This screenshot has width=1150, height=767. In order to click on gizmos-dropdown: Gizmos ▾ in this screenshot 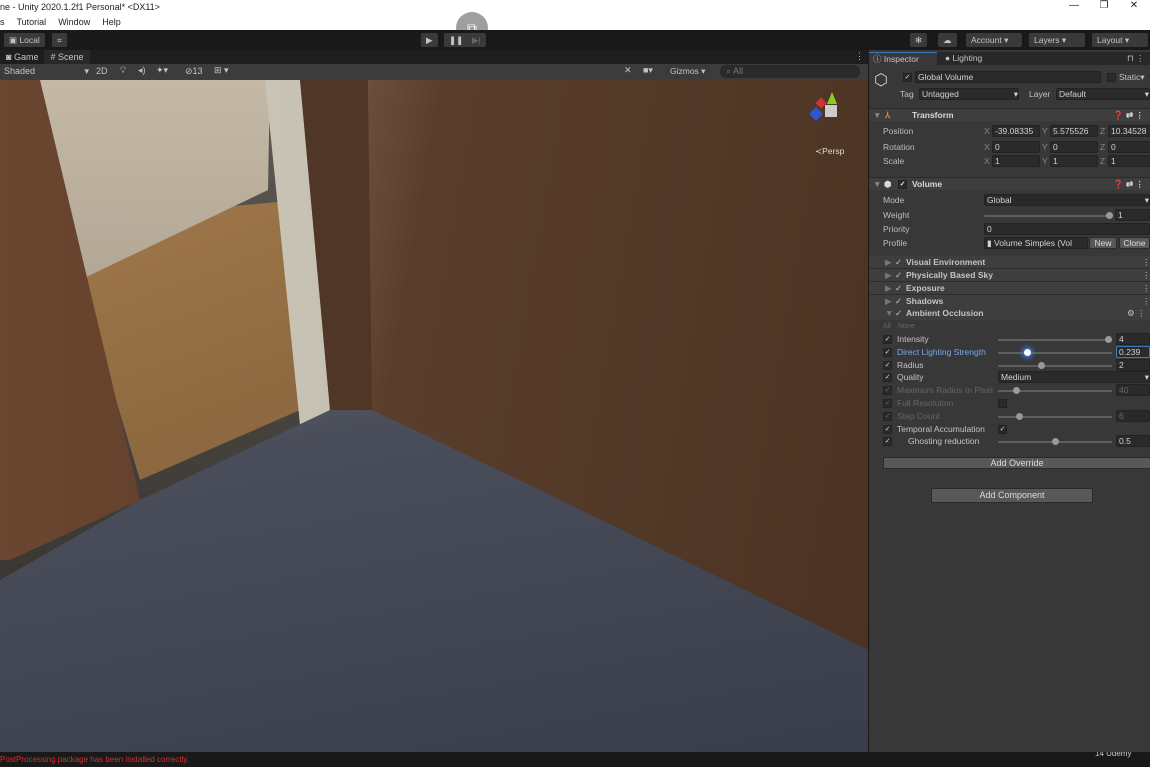, I will do `click(688, 71)`.